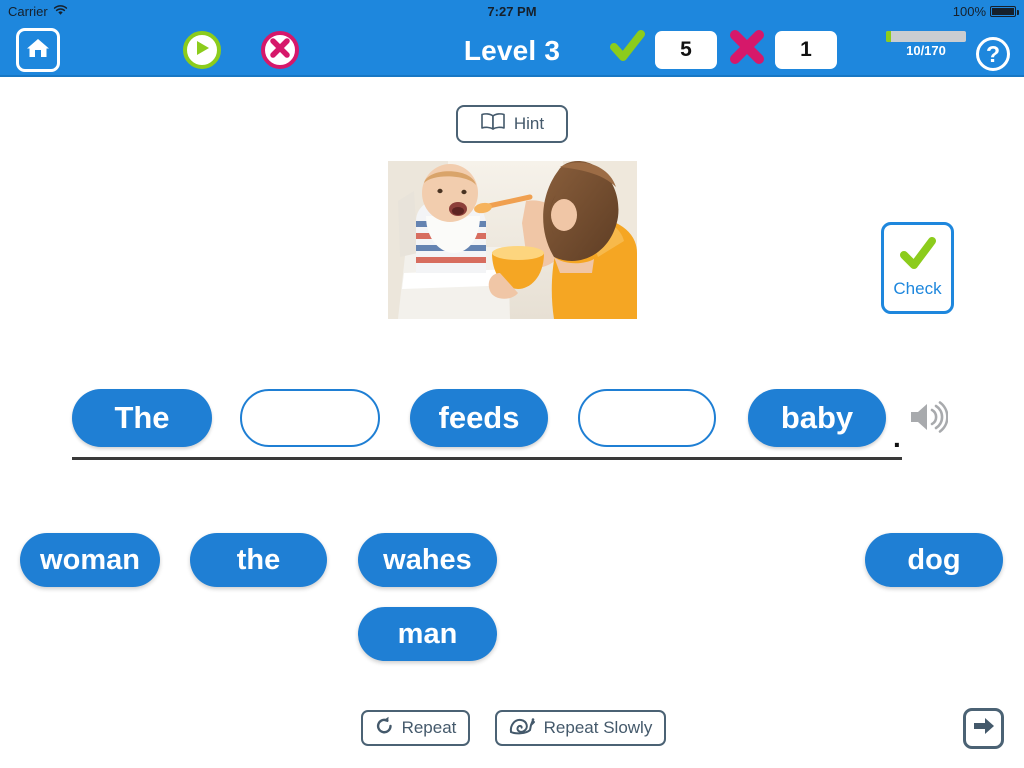  Describe the element at coordinates (926, 50) in the screenshot. I see `progress-label: 10/170` at that location.